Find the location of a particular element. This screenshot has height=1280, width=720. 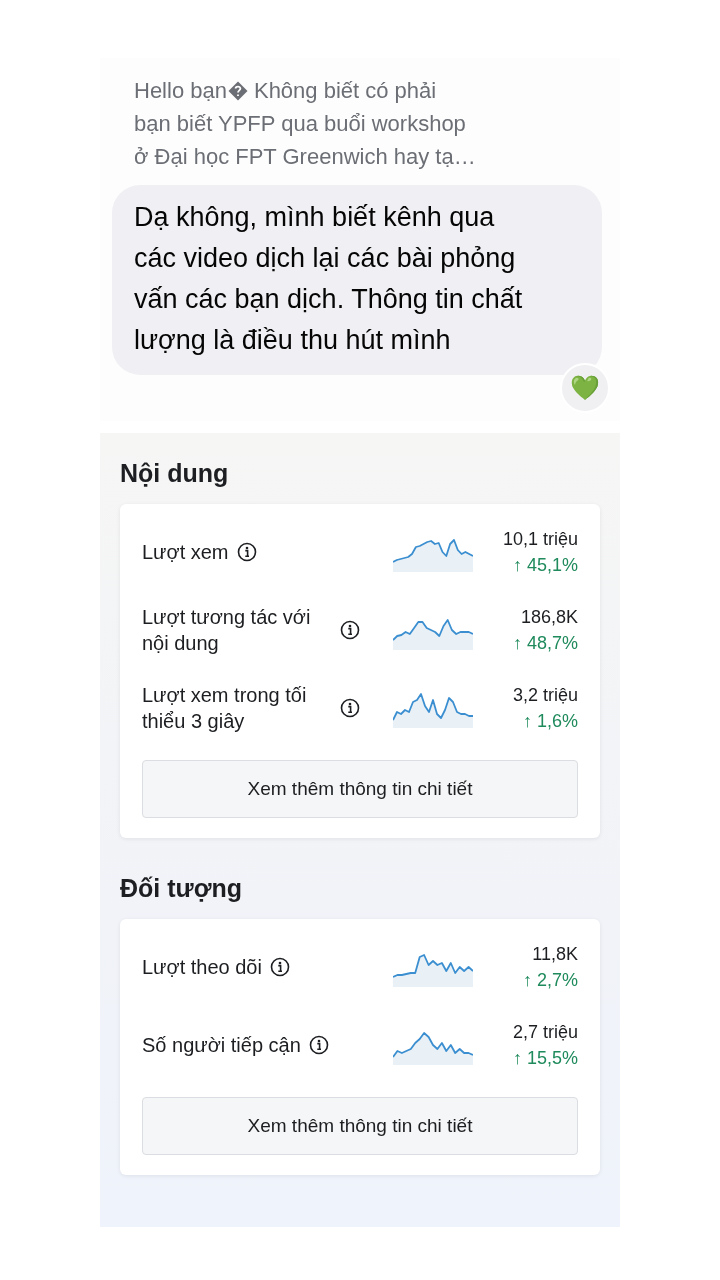

reply-preview-text: bạn biết YPFP qua buổi workshop is located at coordinates (300, 124).